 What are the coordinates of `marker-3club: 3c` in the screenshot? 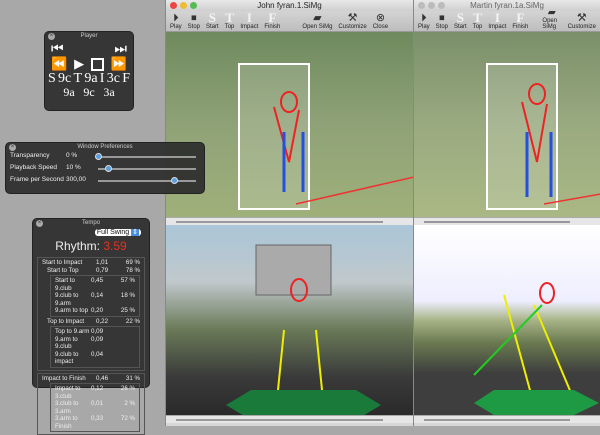 It's located at (113, 79).